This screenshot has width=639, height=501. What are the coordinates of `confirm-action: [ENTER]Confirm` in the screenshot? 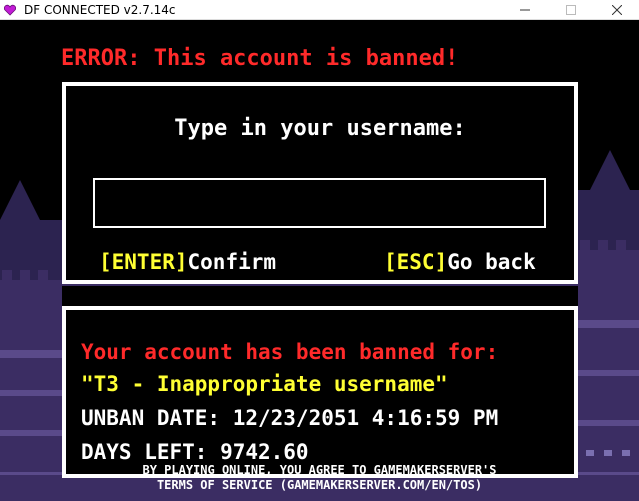 It's located at (187, 262).